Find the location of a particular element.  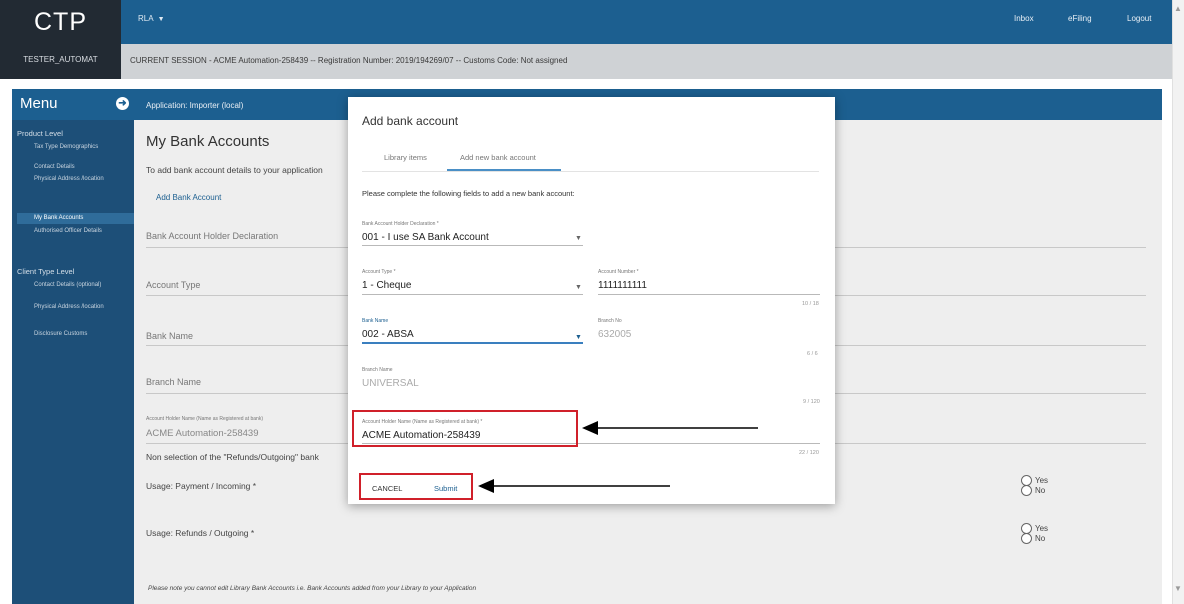

sidebar-item-tax-type-demographics: Tax Type Demographics is located at coordinates (82, 147).